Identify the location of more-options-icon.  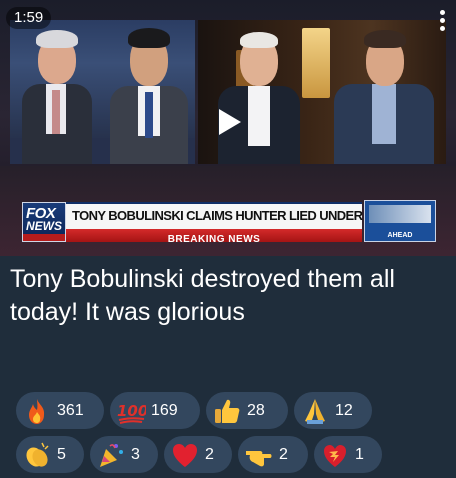
(443, 22).